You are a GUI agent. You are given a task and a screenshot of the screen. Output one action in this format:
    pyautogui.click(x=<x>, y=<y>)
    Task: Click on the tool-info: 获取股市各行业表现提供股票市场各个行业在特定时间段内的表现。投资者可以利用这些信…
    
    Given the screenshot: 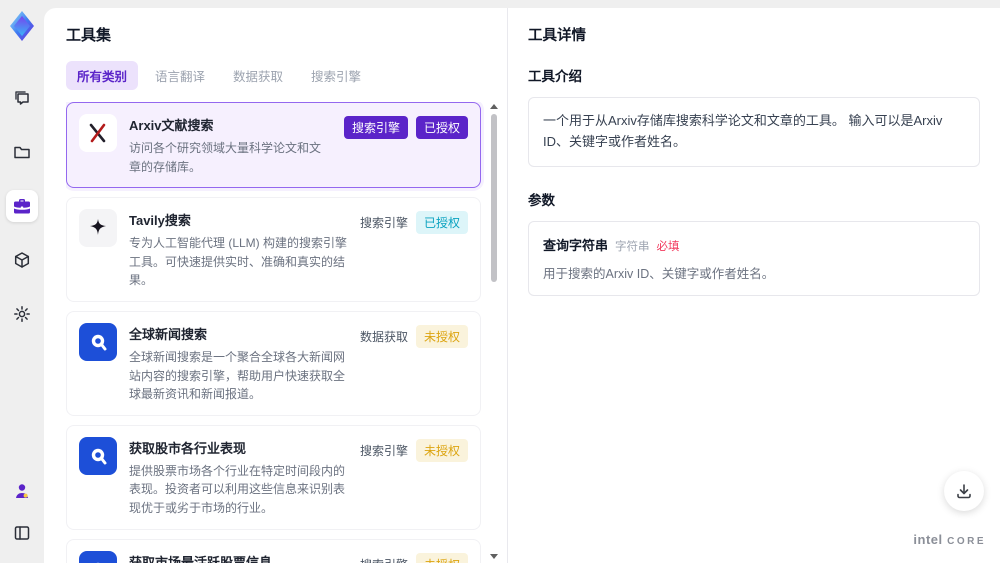 What is the action you would take?
    pyautogui.click(x=238, y=477)
    